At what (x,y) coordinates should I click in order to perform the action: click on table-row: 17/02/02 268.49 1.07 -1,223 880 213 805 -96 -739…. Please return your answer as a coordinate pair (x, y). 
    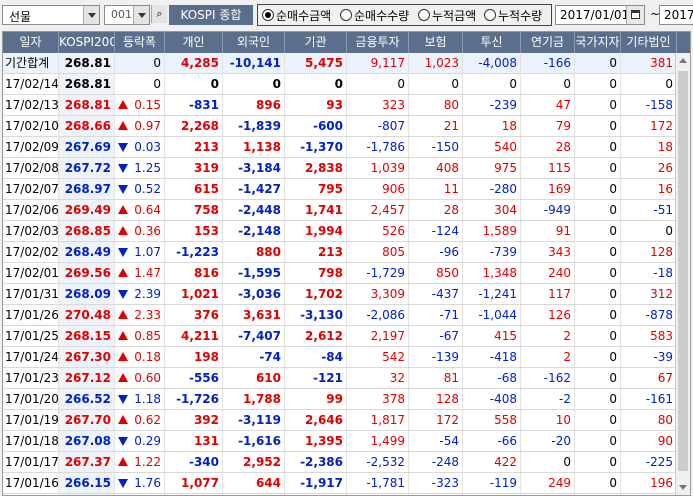
    Looking at the image, I should click on (346, 252).